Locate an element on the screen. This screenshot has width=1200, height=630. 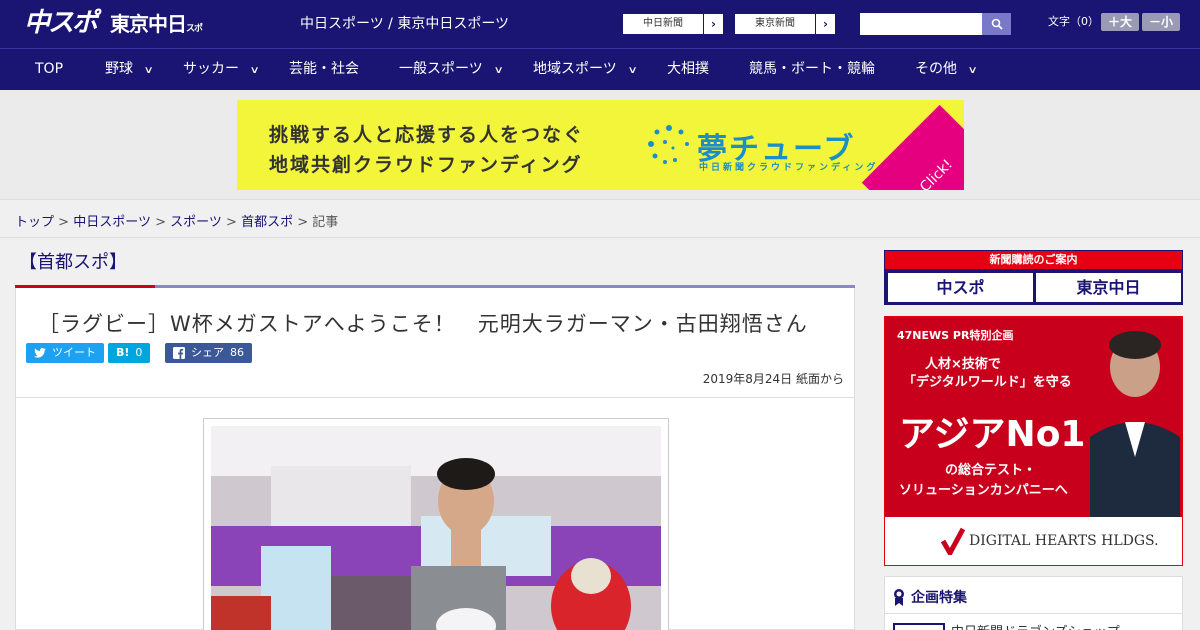
nav-item-entertainment: 芸能・社会 is located at coordinates (324, 69).